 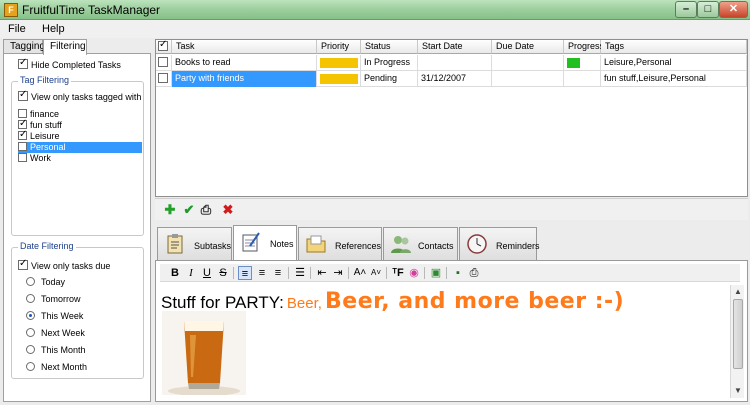 I want to click on view-due-row: View only tasks due, so click(x=64, y=264).